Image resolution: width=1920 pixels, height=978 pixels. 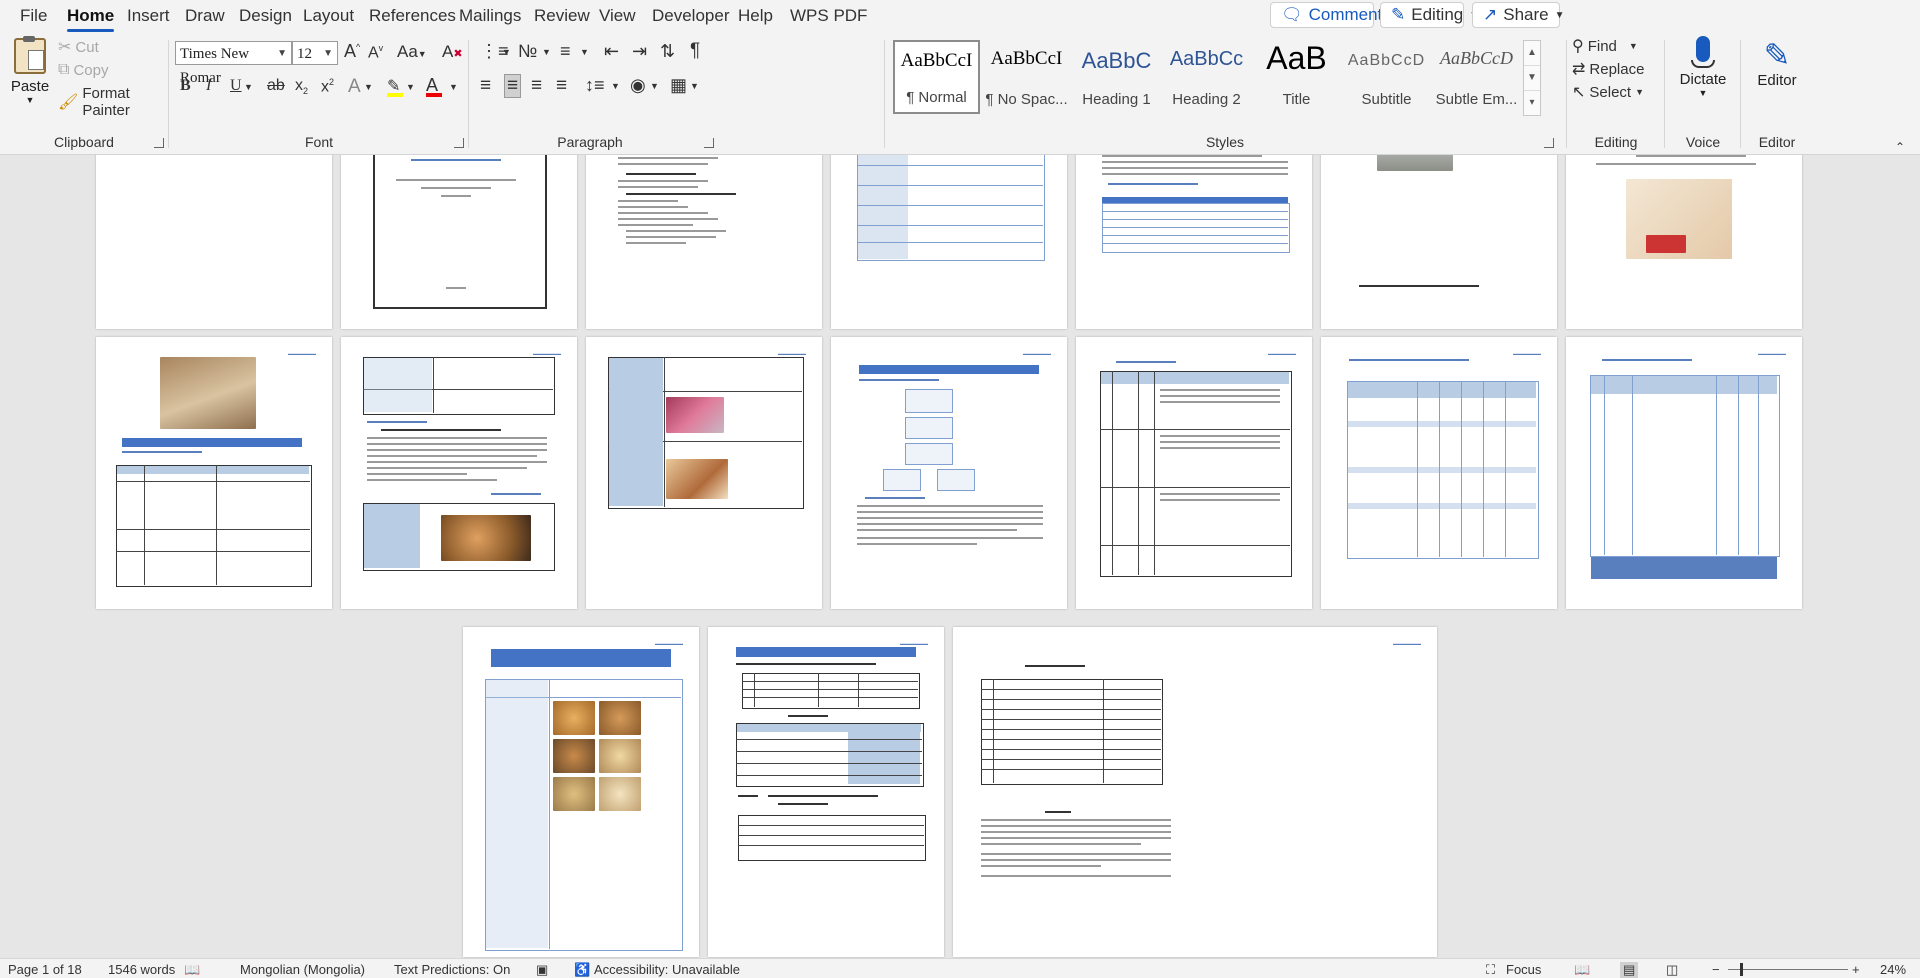 I want to click on tab-file: File, so click(x=33, y=16).